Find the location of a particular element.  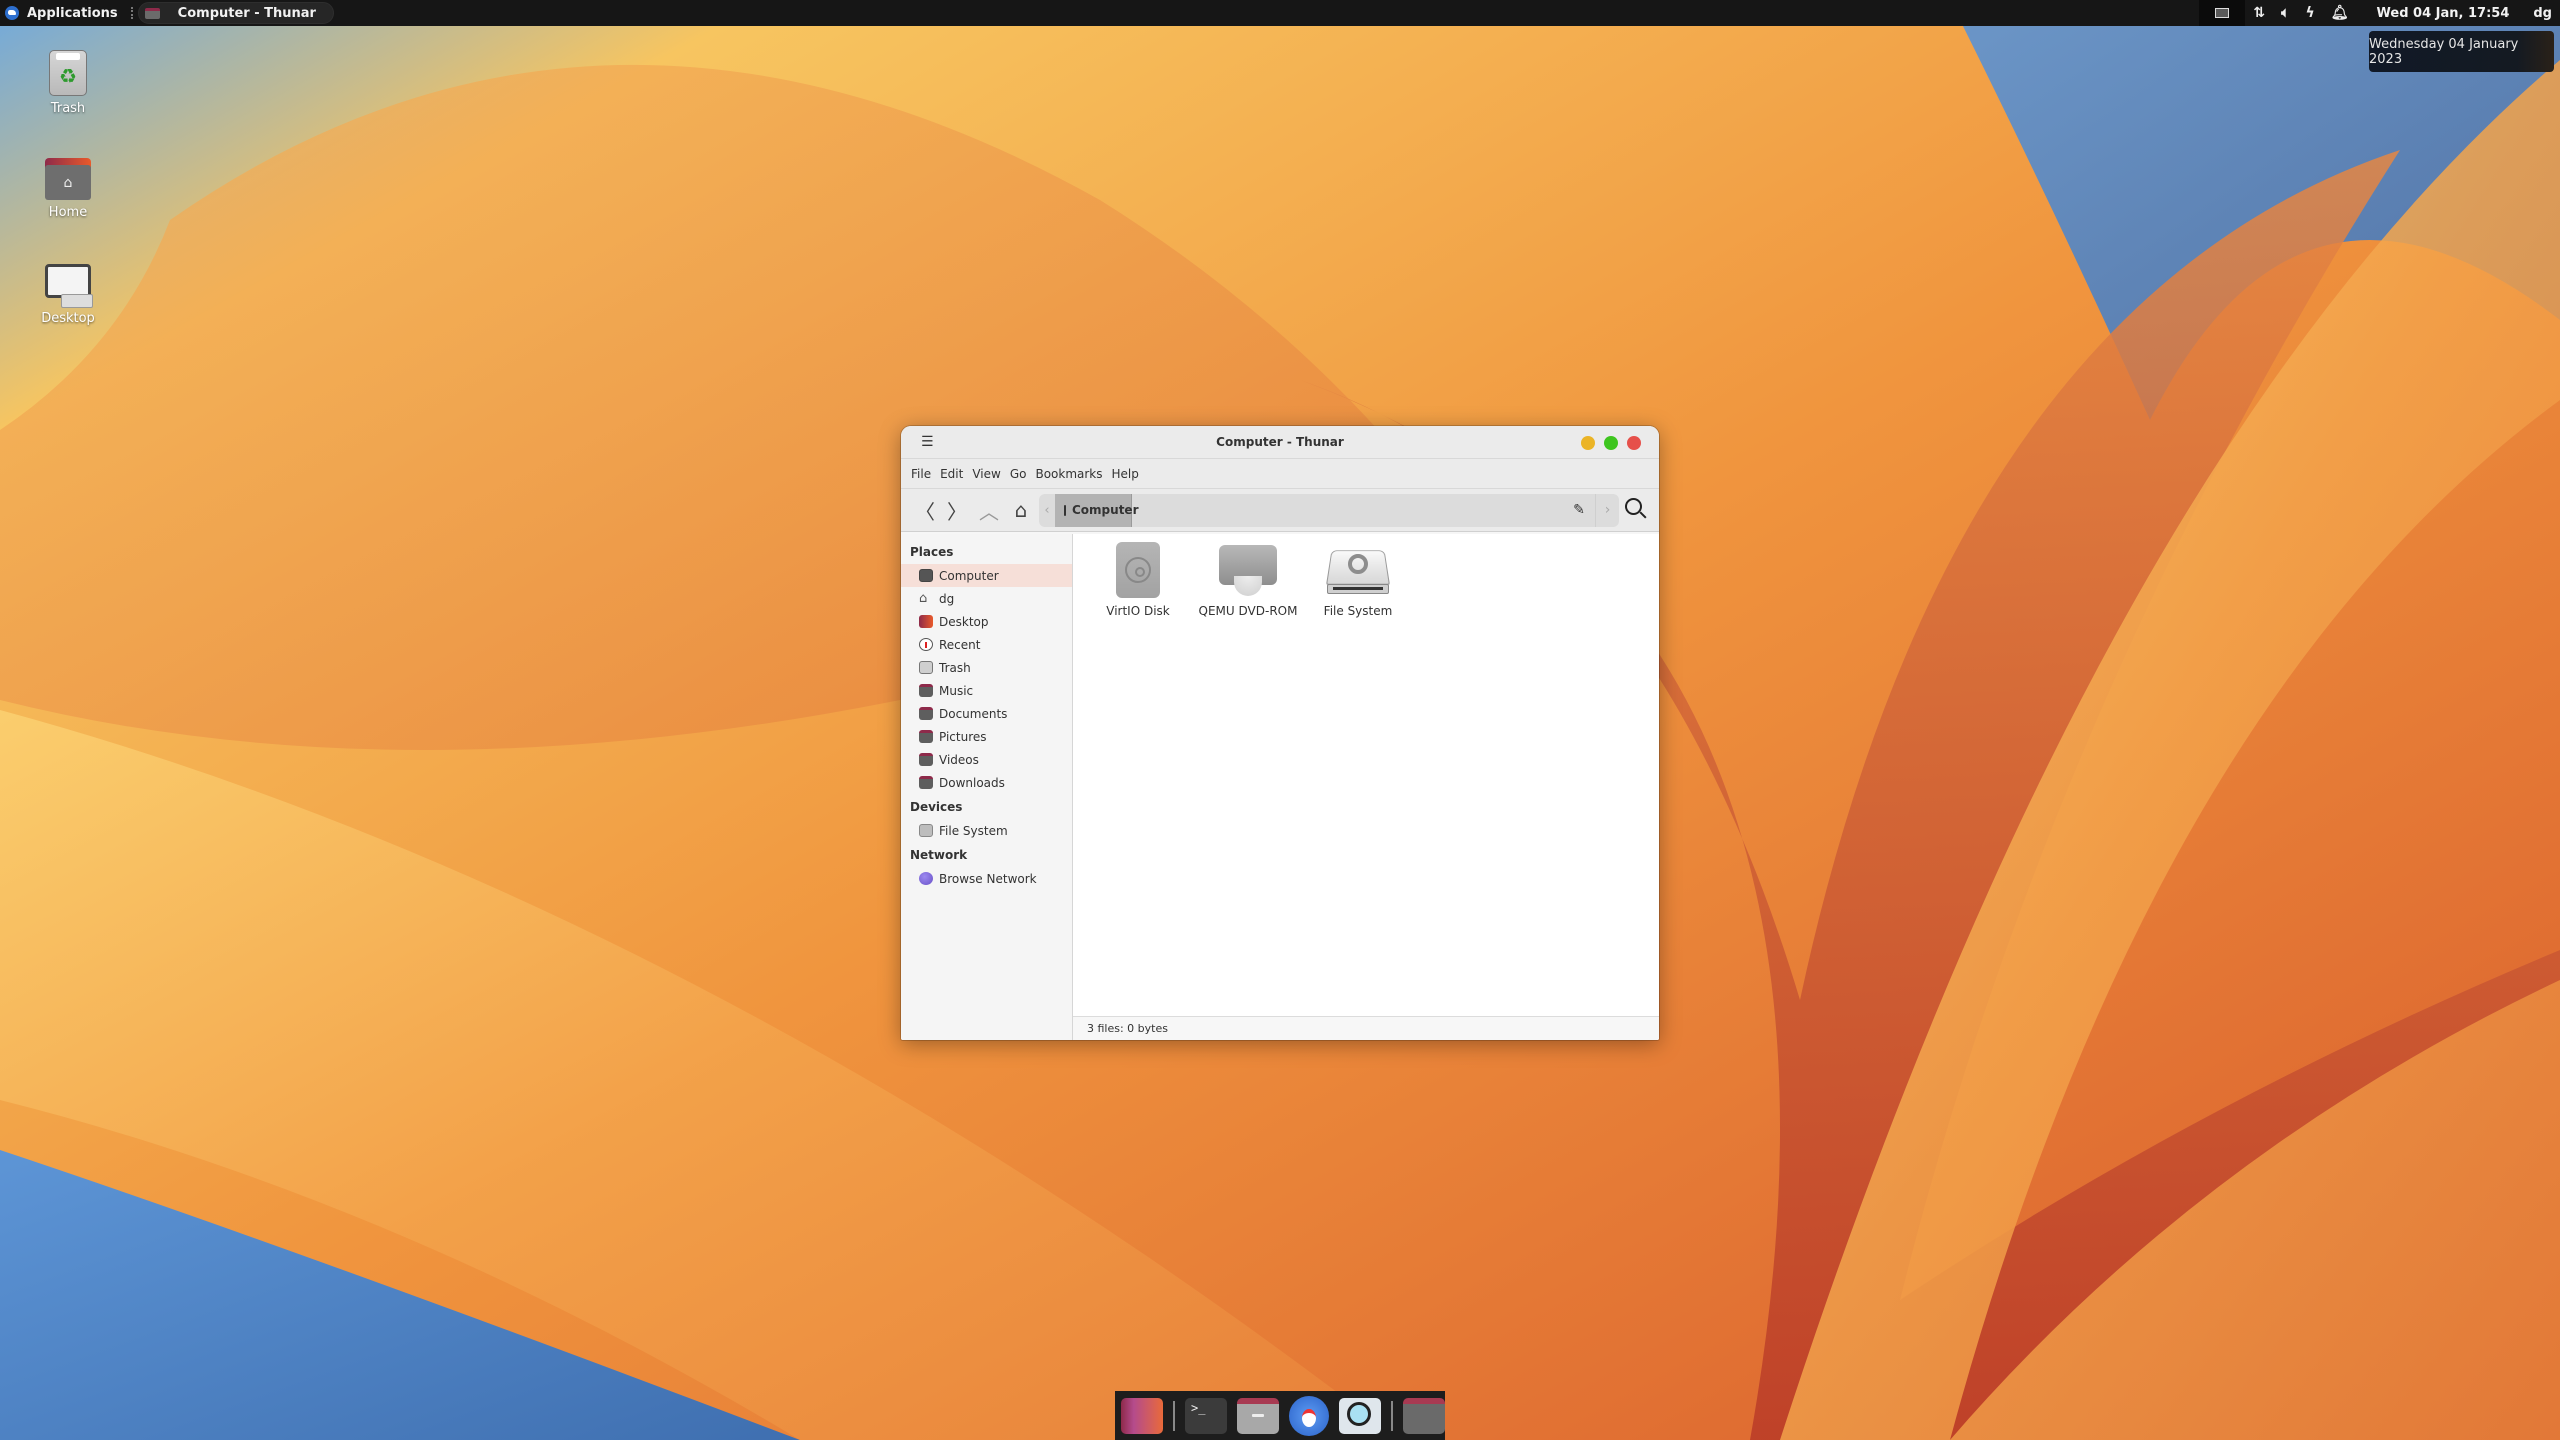

music-folder-icon is located at coordinates (926, 690).